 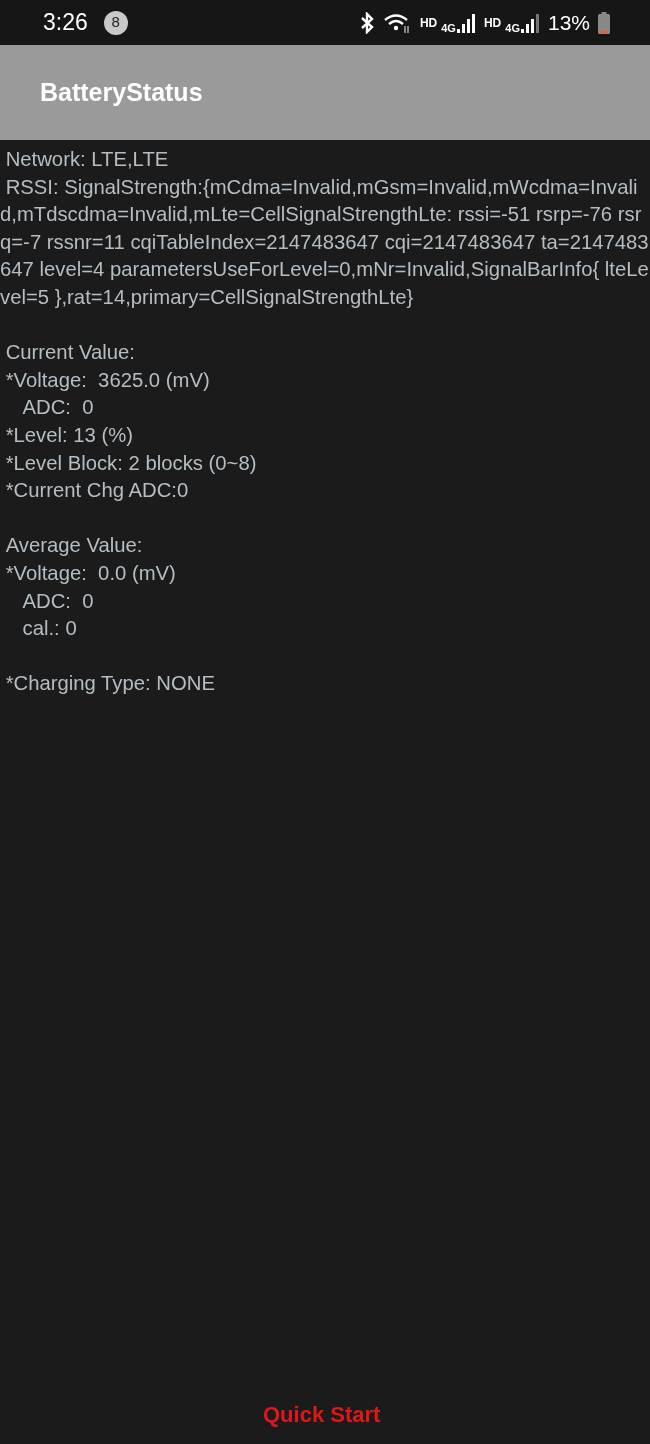 I want to click on notification-count-badge: 8, so click(x=115, y=22).